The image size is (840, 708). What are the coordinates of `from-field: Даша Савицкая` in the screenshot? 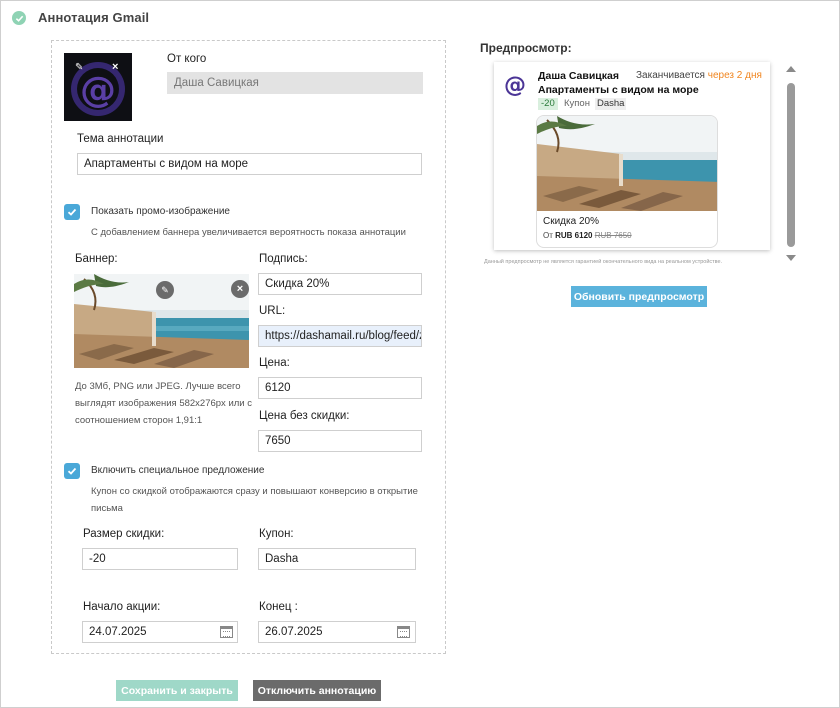 It's located at (295, 83).